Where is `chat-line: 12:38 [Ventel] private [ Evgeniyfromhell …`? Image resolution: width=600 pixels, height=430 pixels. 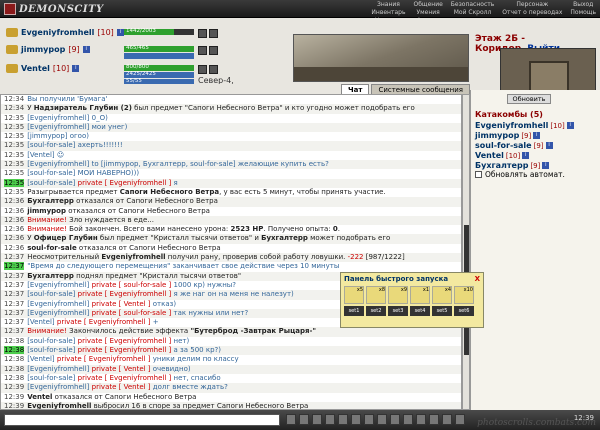 chat-line: 12:38 [Ventel] private [ Evgeniyfromhell … is located at coordinates (231, 359).